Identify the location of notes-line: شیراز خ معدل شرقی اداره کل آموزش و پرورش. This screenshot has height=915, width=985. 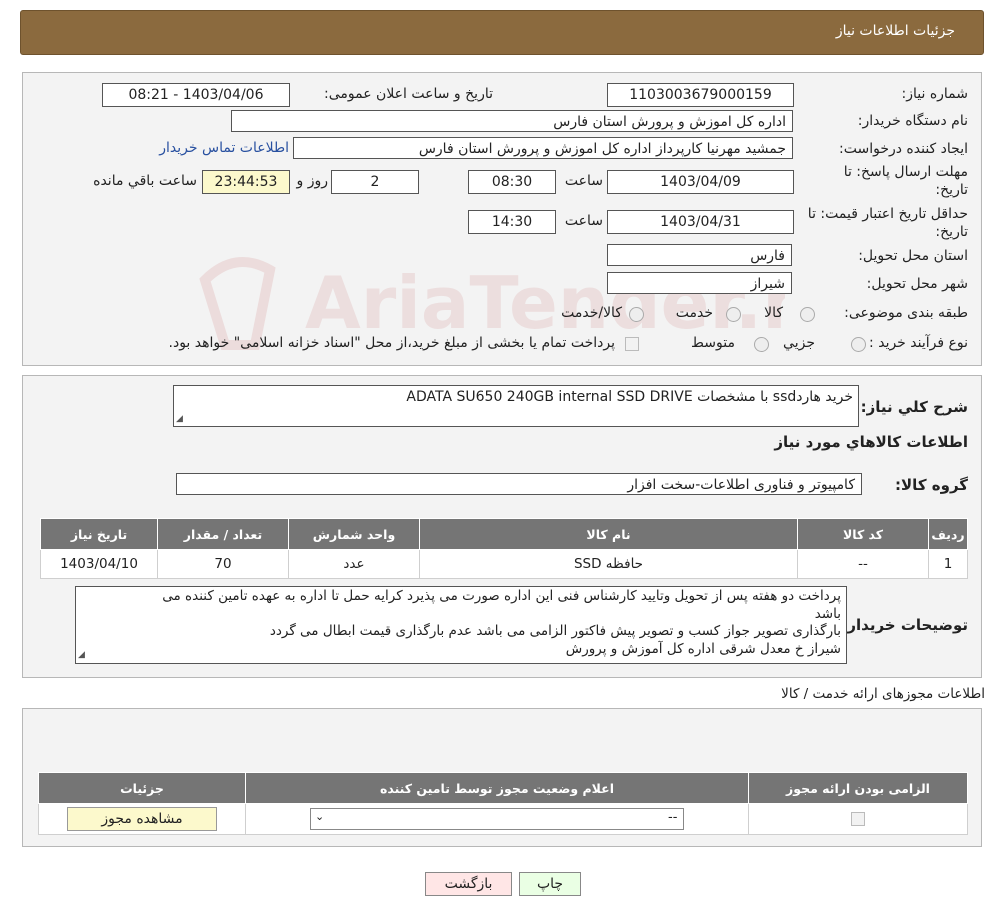
(703, 648).